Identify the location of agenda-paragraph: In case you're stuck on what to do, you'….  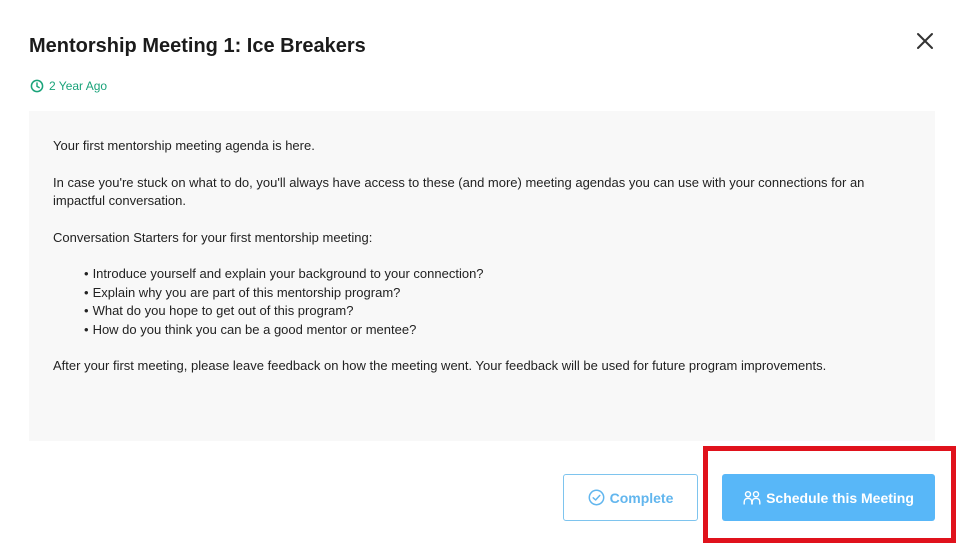
(459, 191).